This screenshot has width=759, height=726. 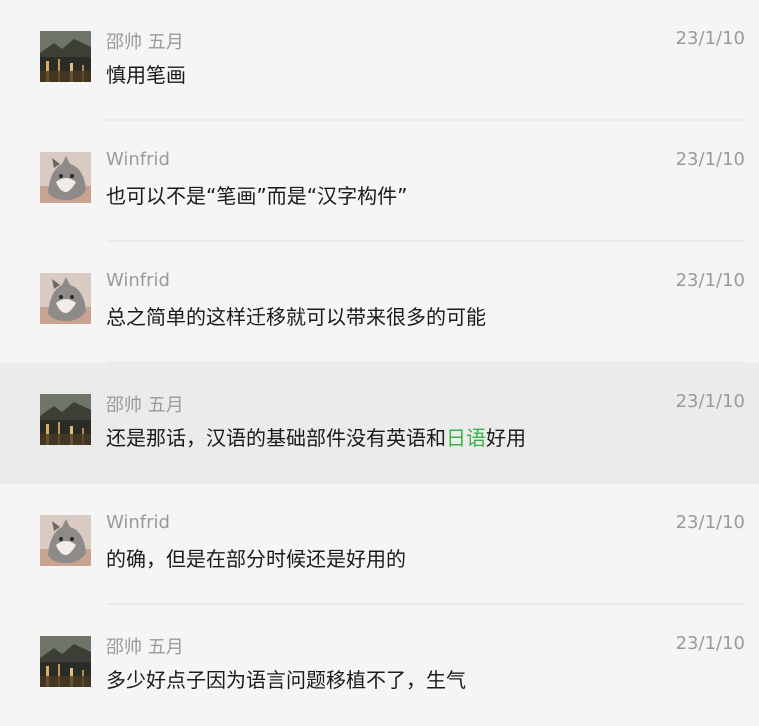 I want to click on message-text: 还是那话，汉语的基础部件没有英语和日语好用, so click(x=316, y=436).